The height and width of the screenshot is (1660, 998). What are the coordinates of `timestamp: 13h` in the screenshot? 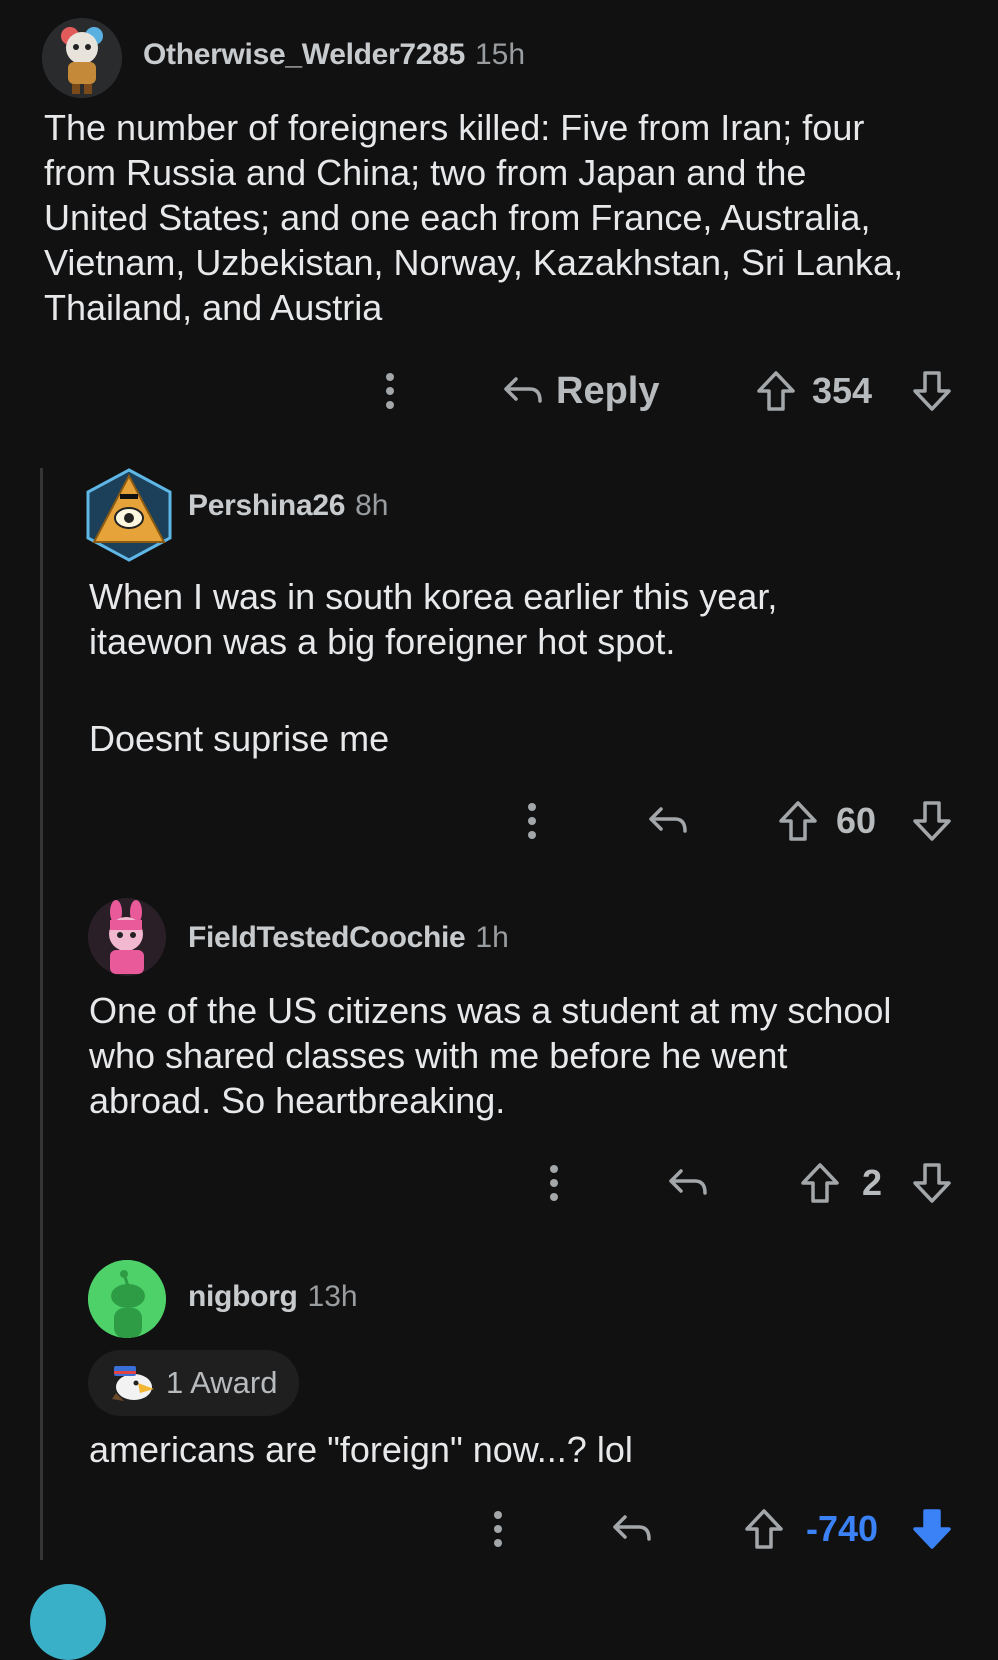 It's located at (332, 1296).